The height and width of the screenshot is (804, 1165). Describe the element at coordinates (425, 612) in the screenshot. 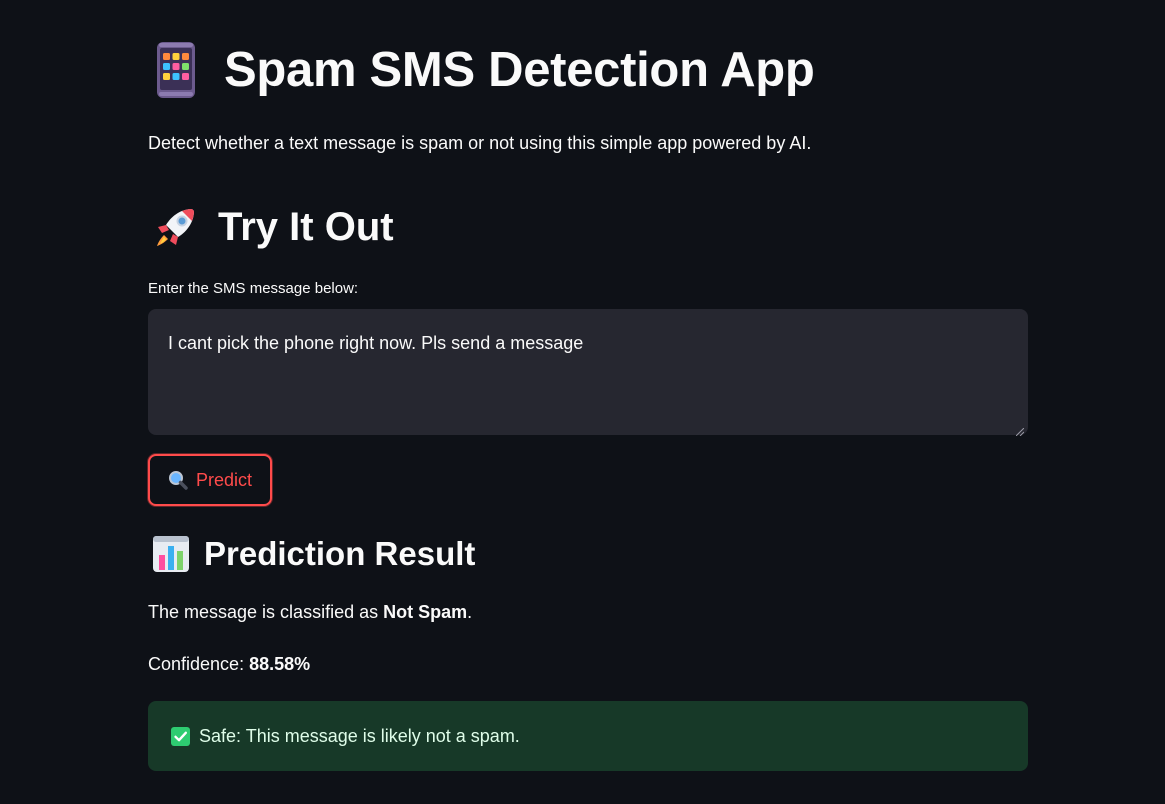

I see `classification-value: Not Spam` at that location.